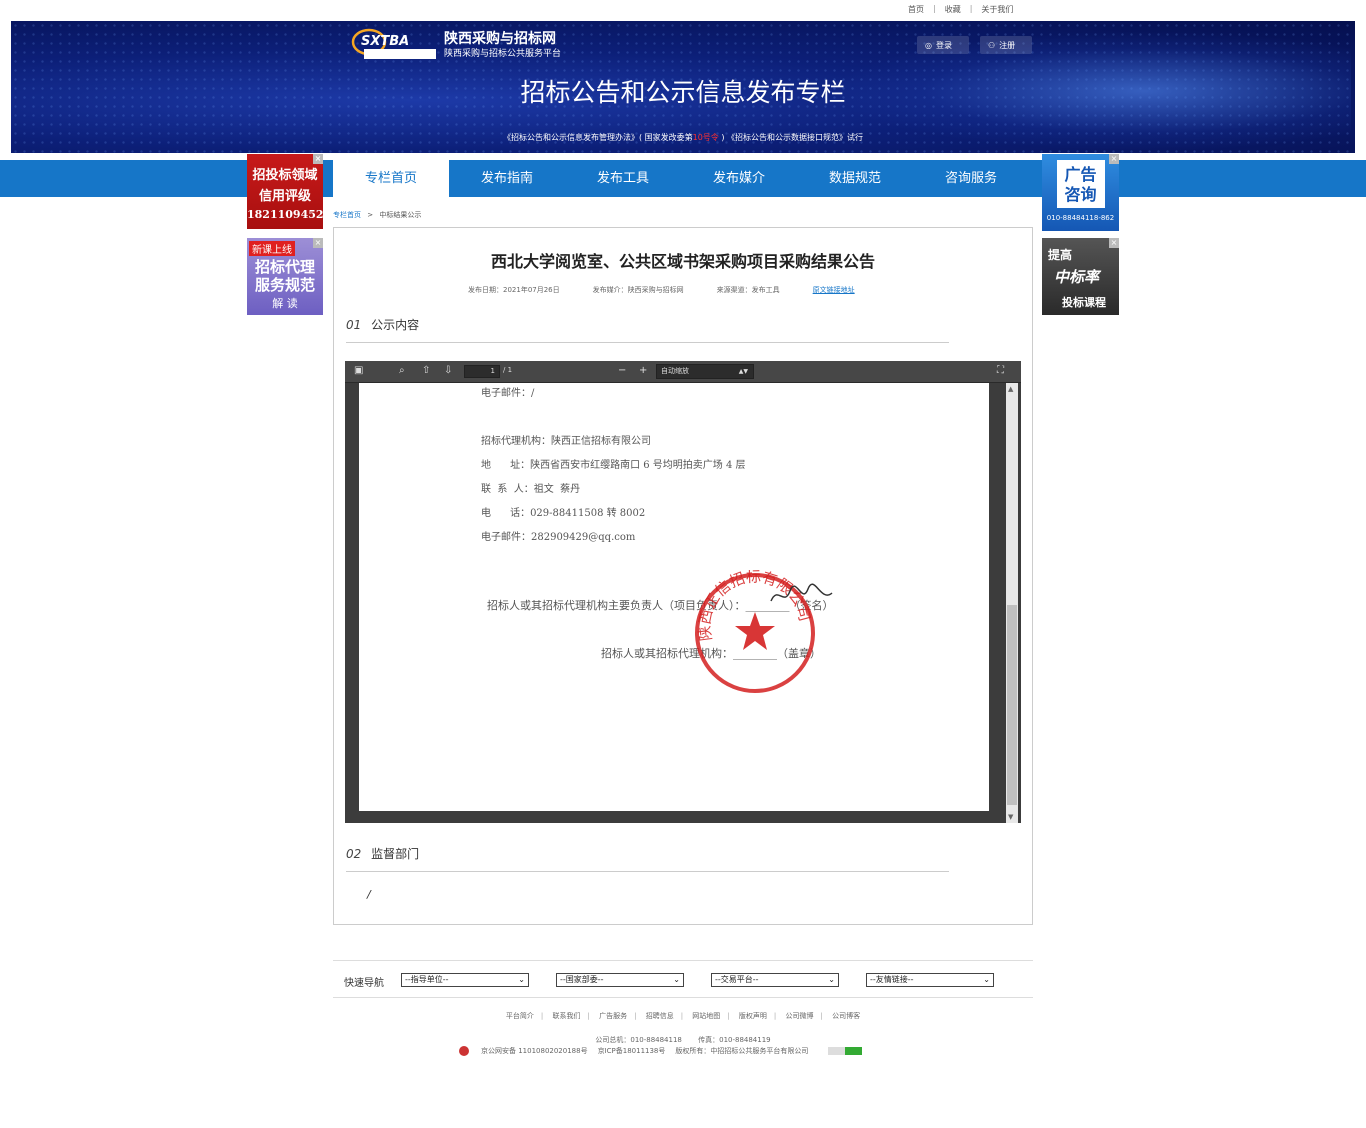  I want to click on user-circle-icon: ◎, so click(928, 45).